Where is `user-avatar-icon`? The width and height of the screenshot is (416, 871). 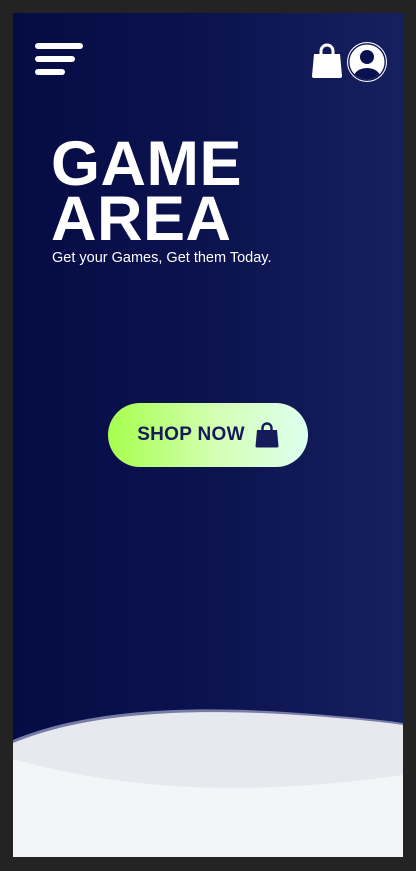 user-avatar-icon is located at coordinates (367, 62).